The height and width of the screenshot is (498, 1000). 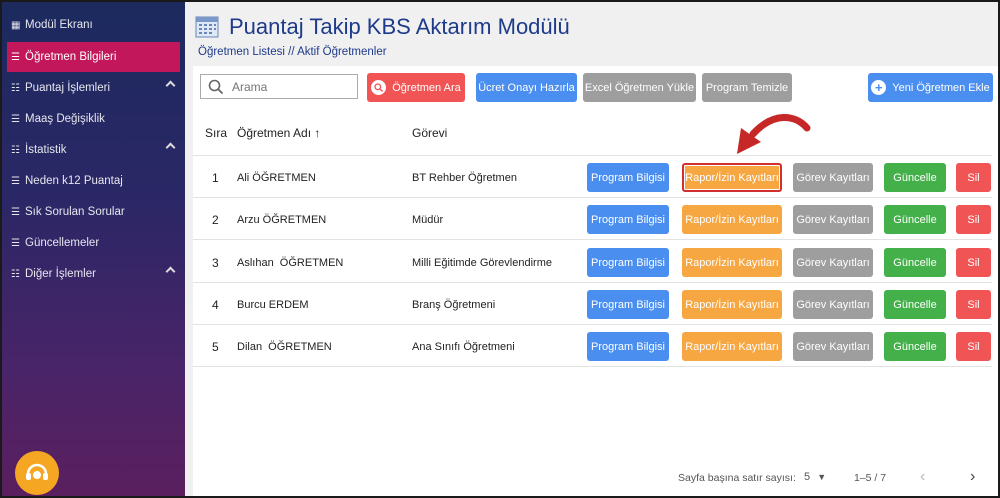 What do you see at coordinates (464, 178) in the screenshot?
I see `row-role: BT Rehber Öğretmen` at bounding box center [464, 178].